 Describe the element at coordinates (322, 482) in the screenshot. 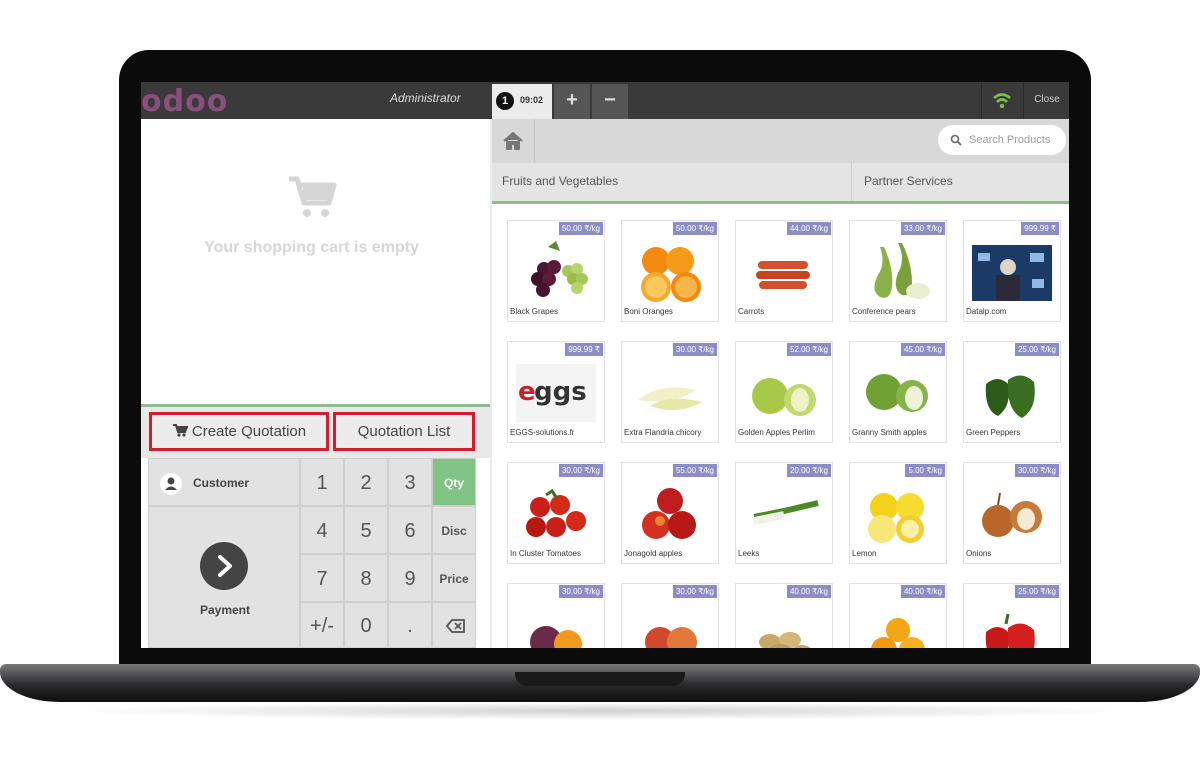

I see `numpad-key-1: 1` at that location.